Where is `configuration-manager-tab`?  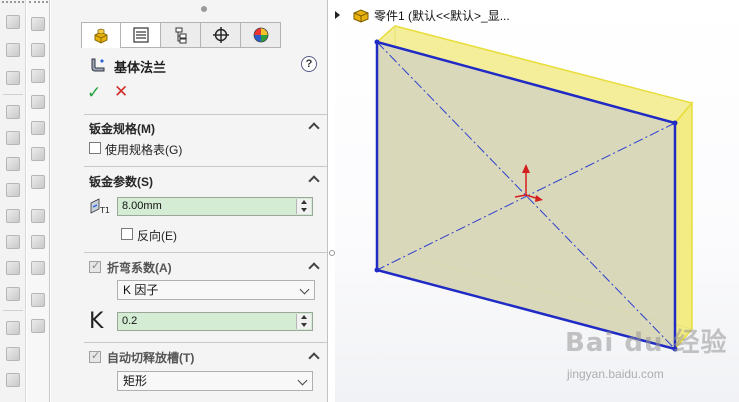
configuration-manager-tab is located at coordinates (181, 35).